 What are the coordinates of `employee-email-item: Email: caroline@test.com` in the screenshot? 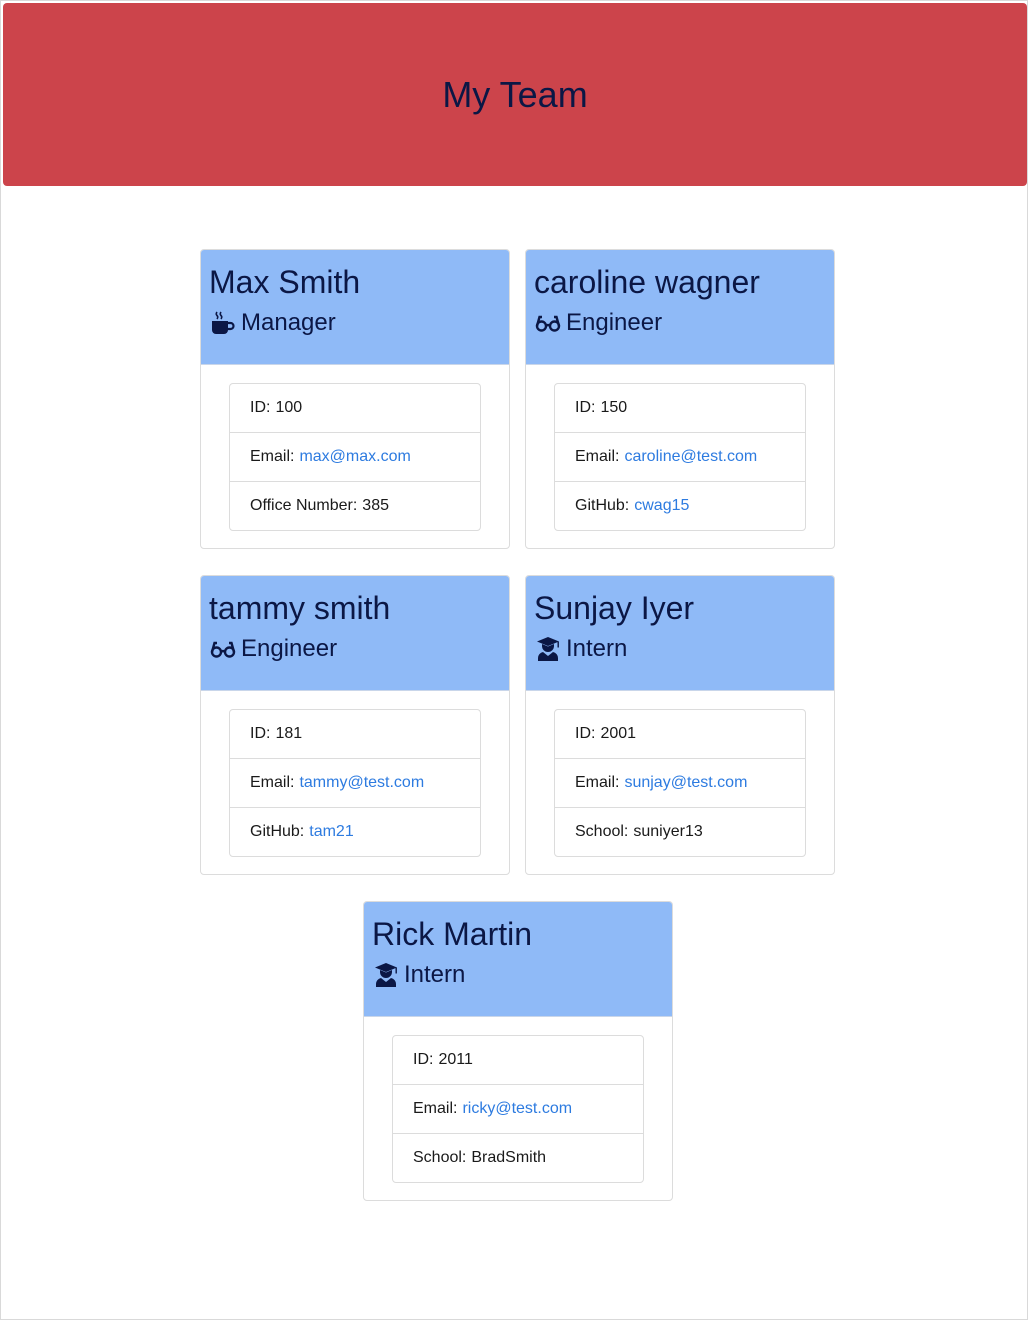 It's located at (680, 457).